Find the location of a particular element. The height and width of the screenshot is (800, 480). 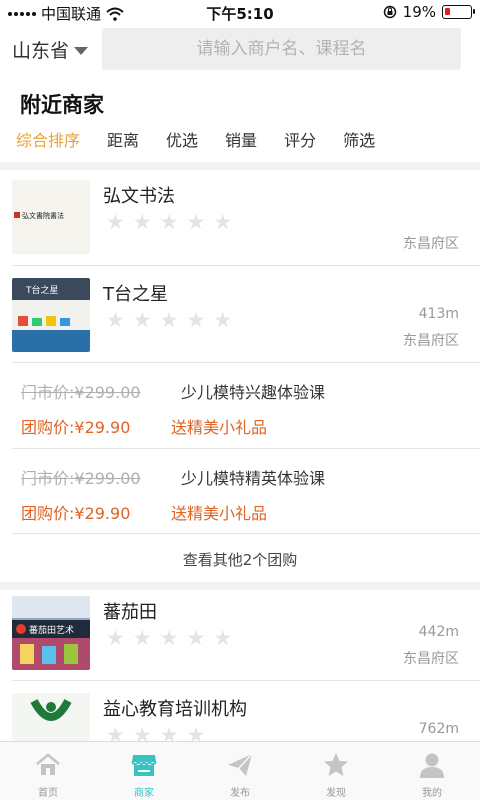

merchant-thumbnail: 弘文書院書法 is located at coordinates (51, 217).